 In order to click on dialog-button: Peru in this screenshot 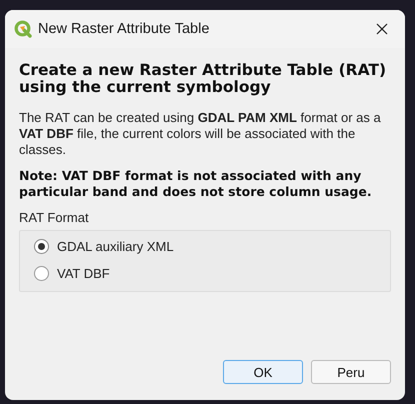, I will do `click(351, 372)`.